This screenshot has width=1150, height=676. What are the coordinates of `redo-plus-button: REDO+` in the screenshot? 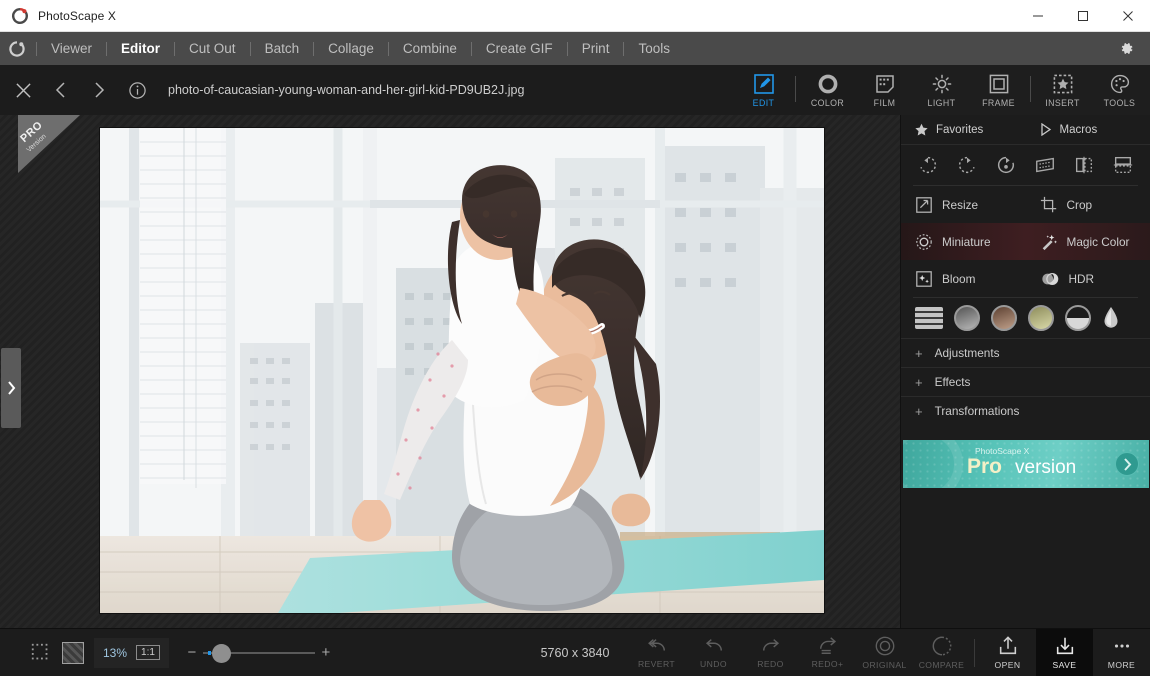 It's located at (827, 652).